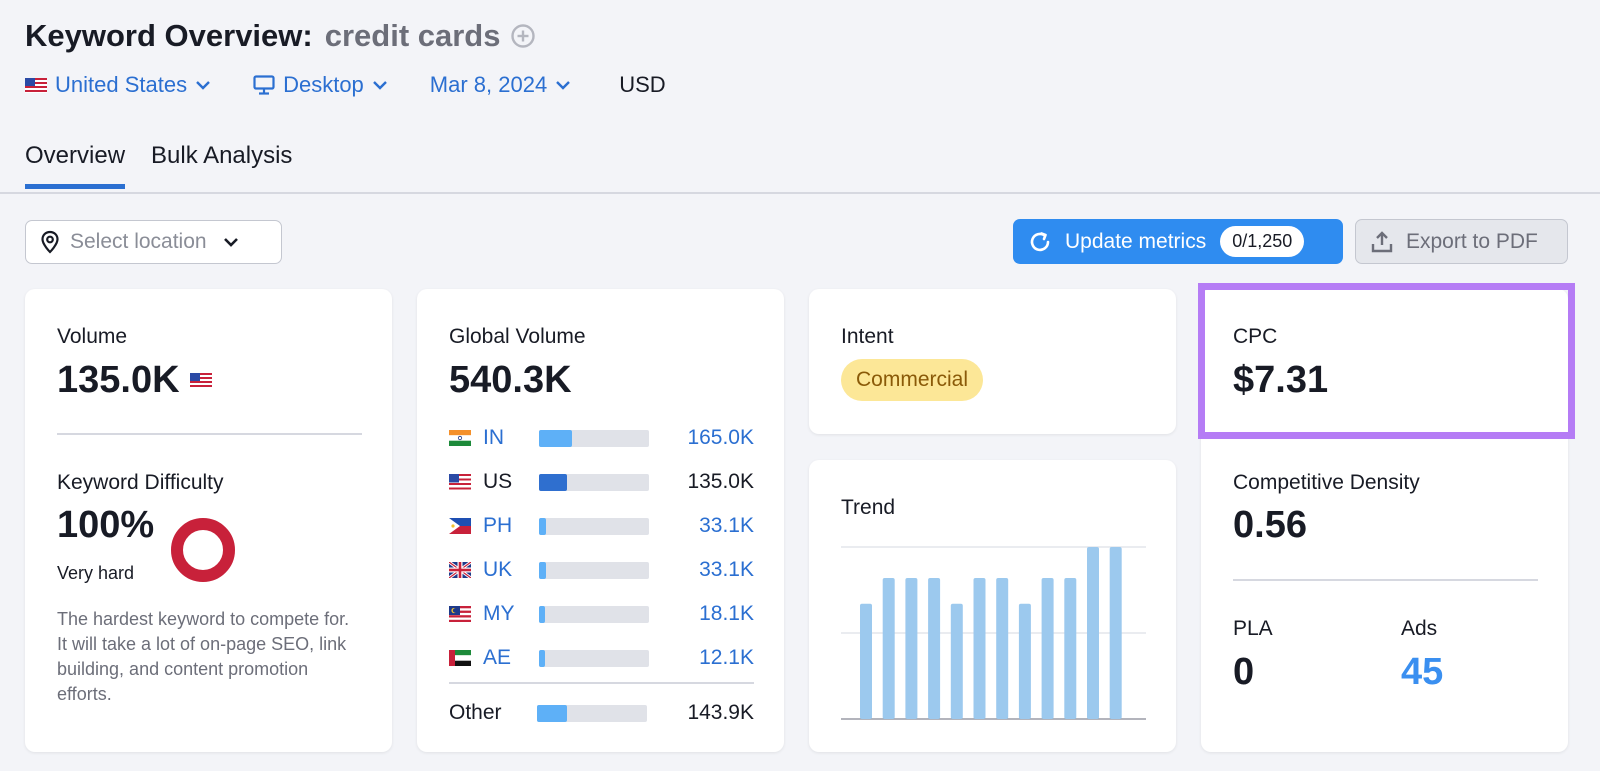  Describe the element at coordinates (460, 614) in the screenshot. I see `malaysia-flag-icon` at that location.